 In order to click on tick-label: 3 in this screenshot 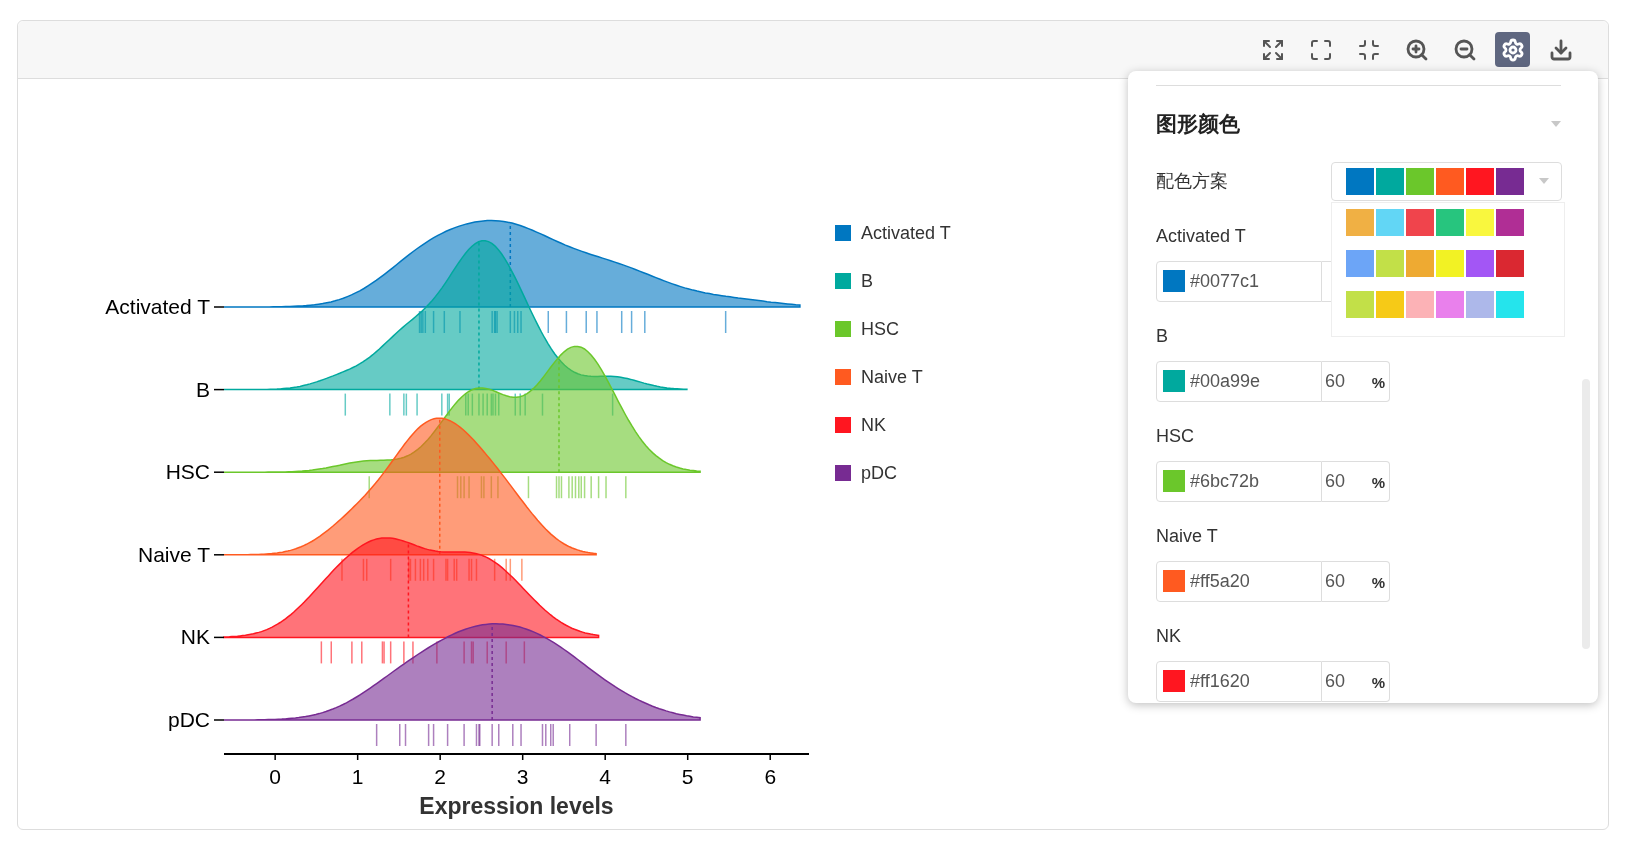, I will do `click(522, 776)`.